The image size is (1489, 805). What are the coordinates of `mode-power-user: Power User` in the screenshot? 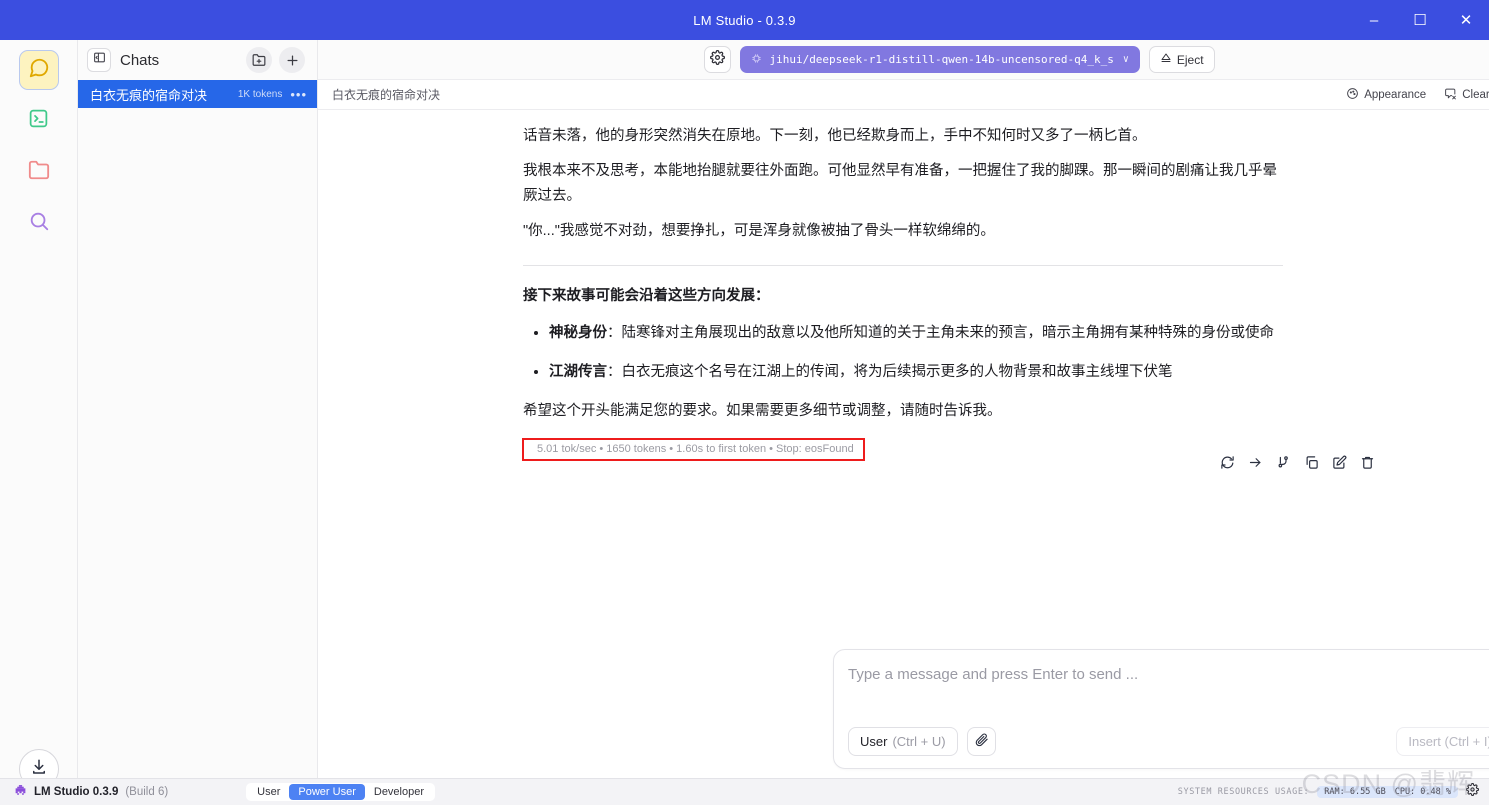 It's located at (327, 792).